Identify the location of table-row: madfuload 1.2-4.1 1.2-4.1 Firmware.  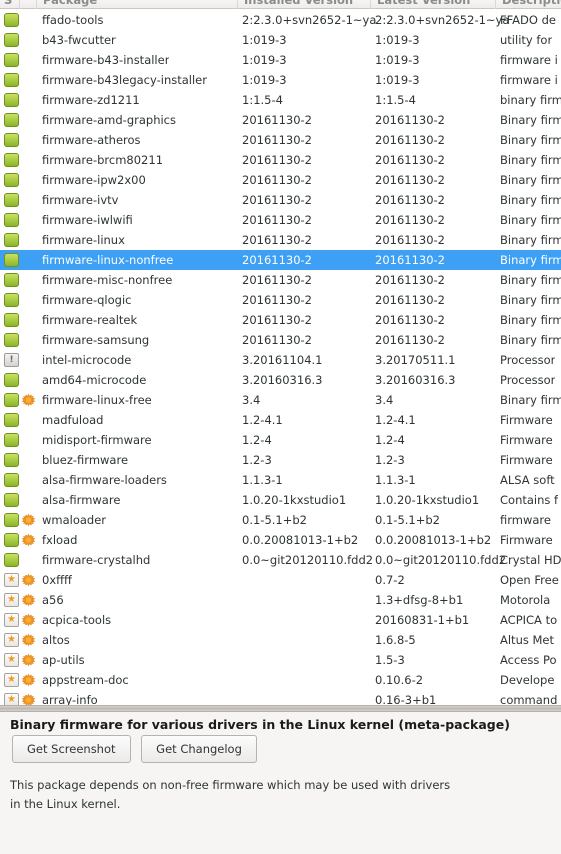
(280, 420).